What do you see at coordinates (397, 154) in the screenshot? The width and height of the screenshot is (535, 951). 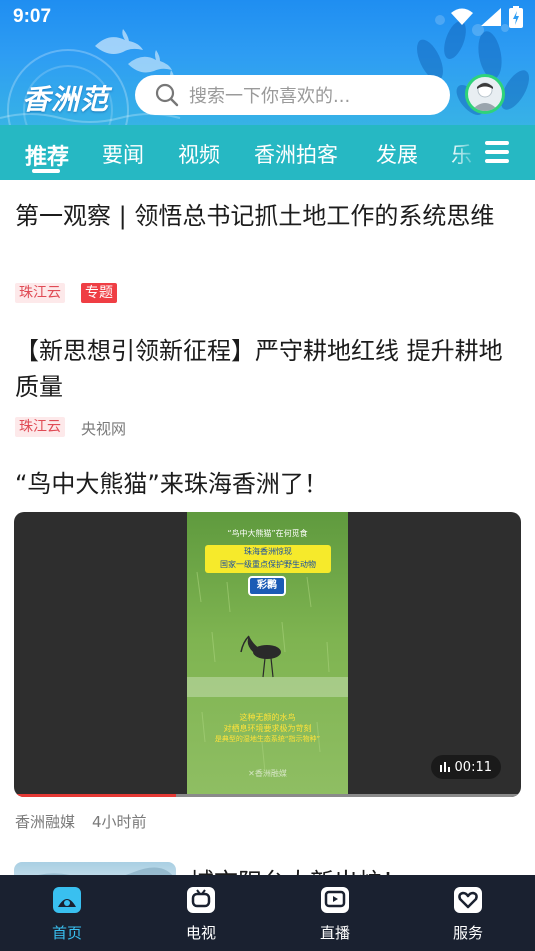 I see `tab-development: 发展` at bounding box center [397, 154].